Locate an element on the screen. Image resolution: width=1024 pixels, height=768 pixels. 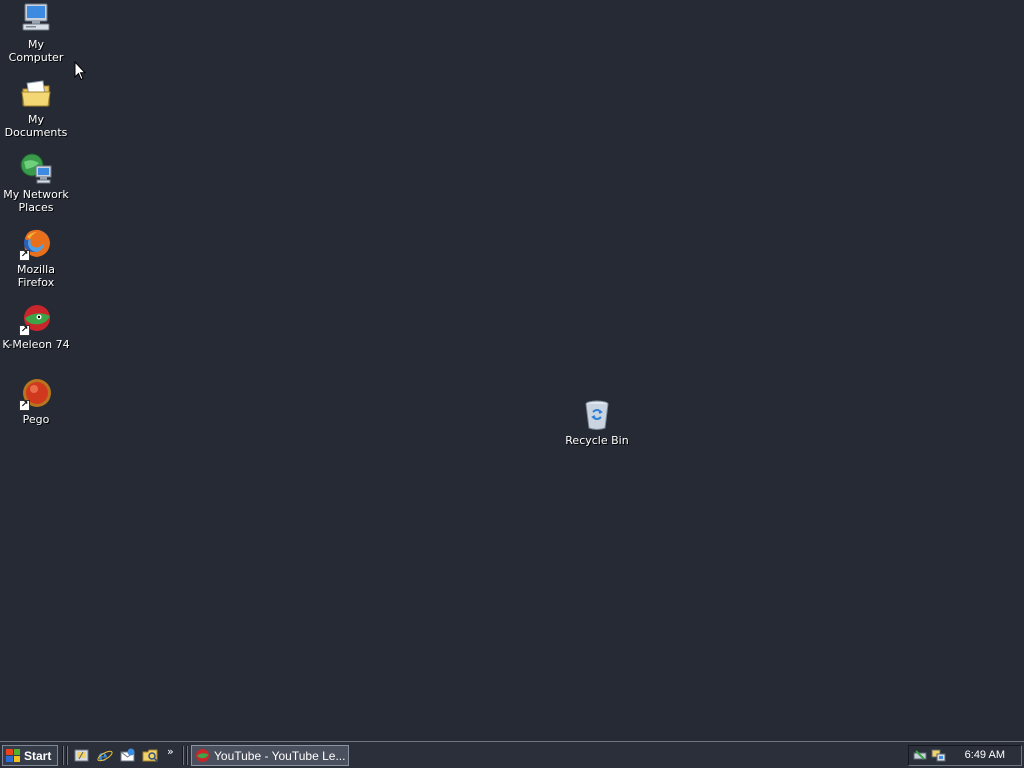
desktop-icon-pego: ↗ Pego is located at coordinates (37, 401).